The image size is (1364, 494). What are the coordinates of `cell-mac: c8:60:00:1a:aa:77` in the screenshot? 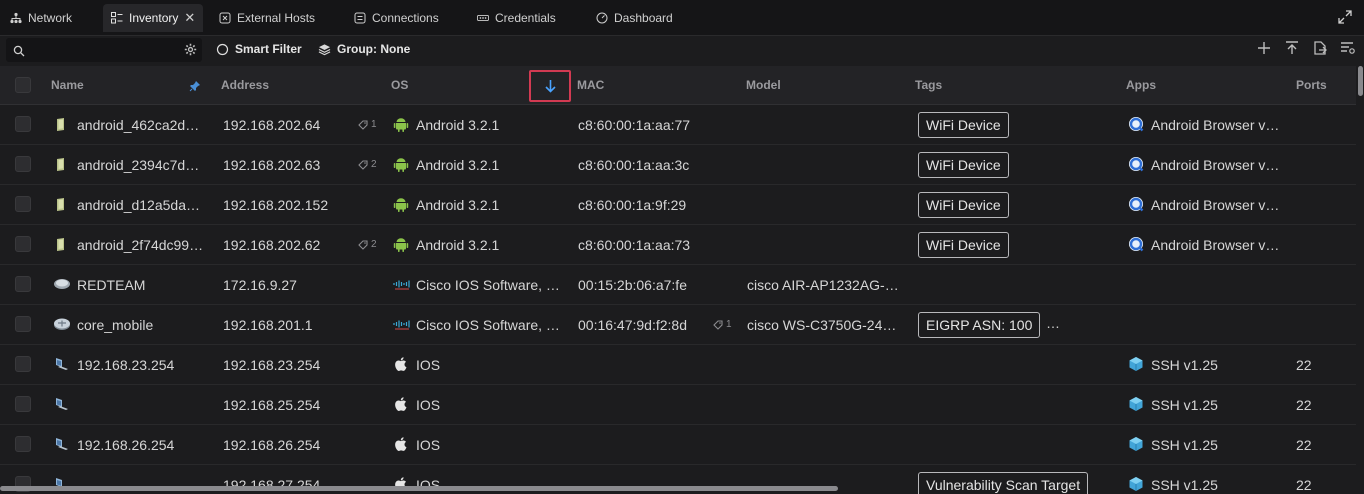 It's located at (634, 125).